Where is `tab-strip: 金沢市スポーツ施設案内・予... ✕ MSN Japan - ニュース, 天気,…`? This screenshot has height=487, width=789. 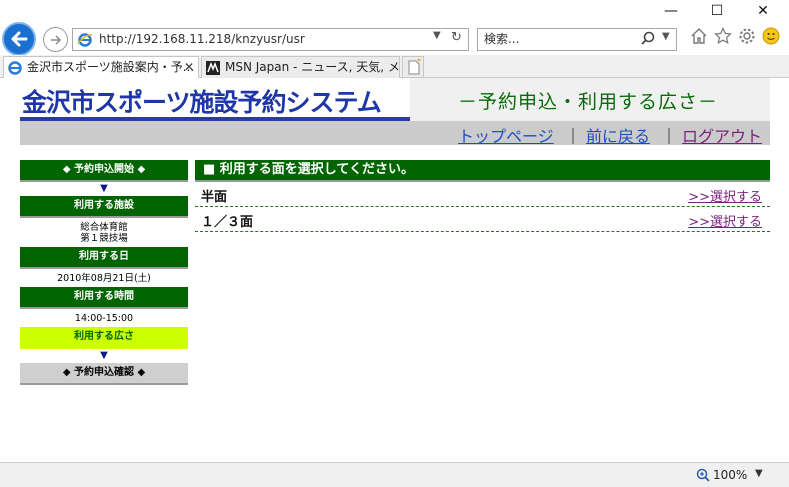 tab-strip: 金沢市スポーツ施設案内・予... ✕ MSN Japan - ニュース, 天気,… is located at coordinates (394, 67).